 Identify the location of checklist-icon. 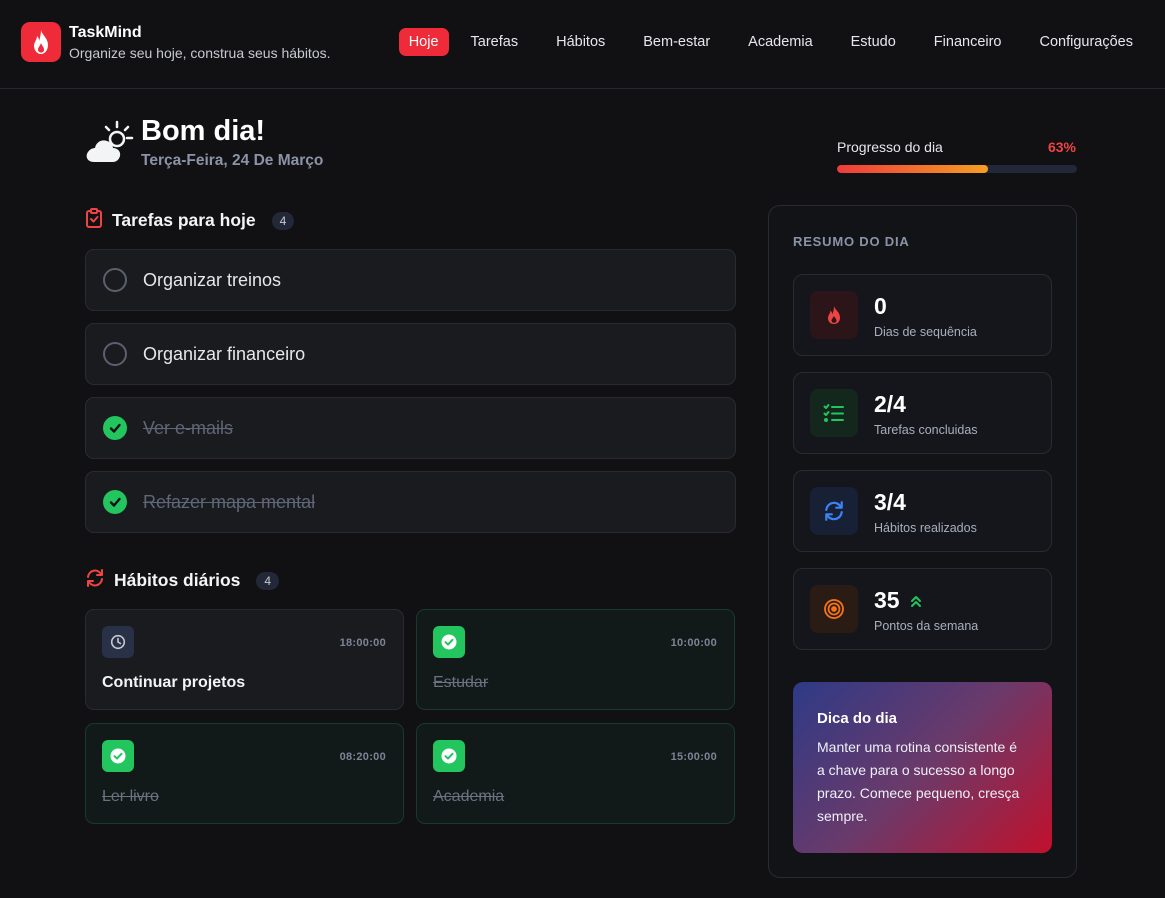
(834, 413).